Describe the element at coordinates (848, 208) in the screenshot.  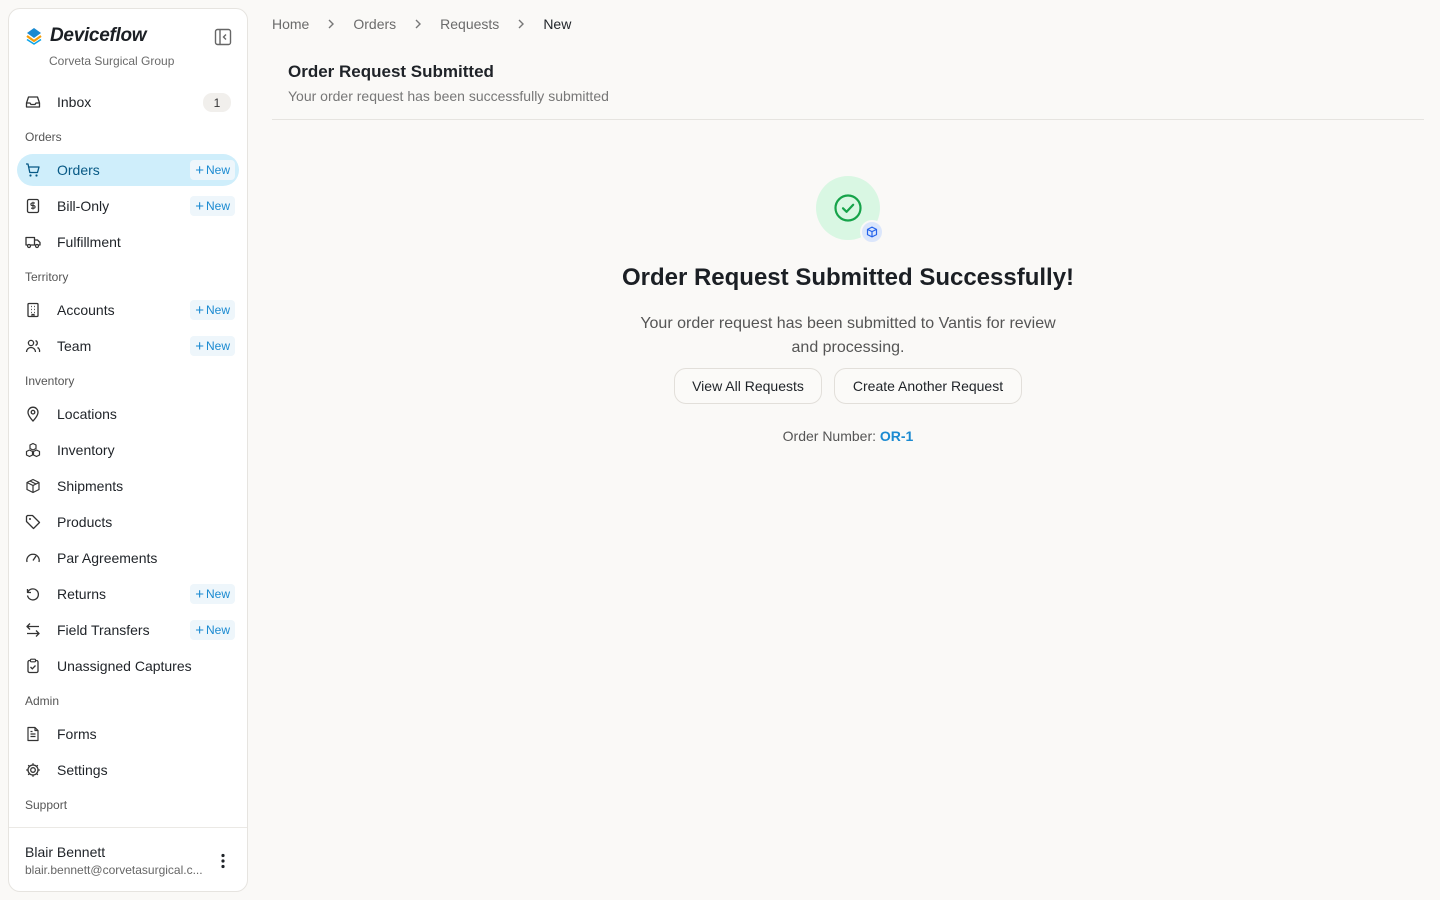
I see `check-circle-icon` at that location.